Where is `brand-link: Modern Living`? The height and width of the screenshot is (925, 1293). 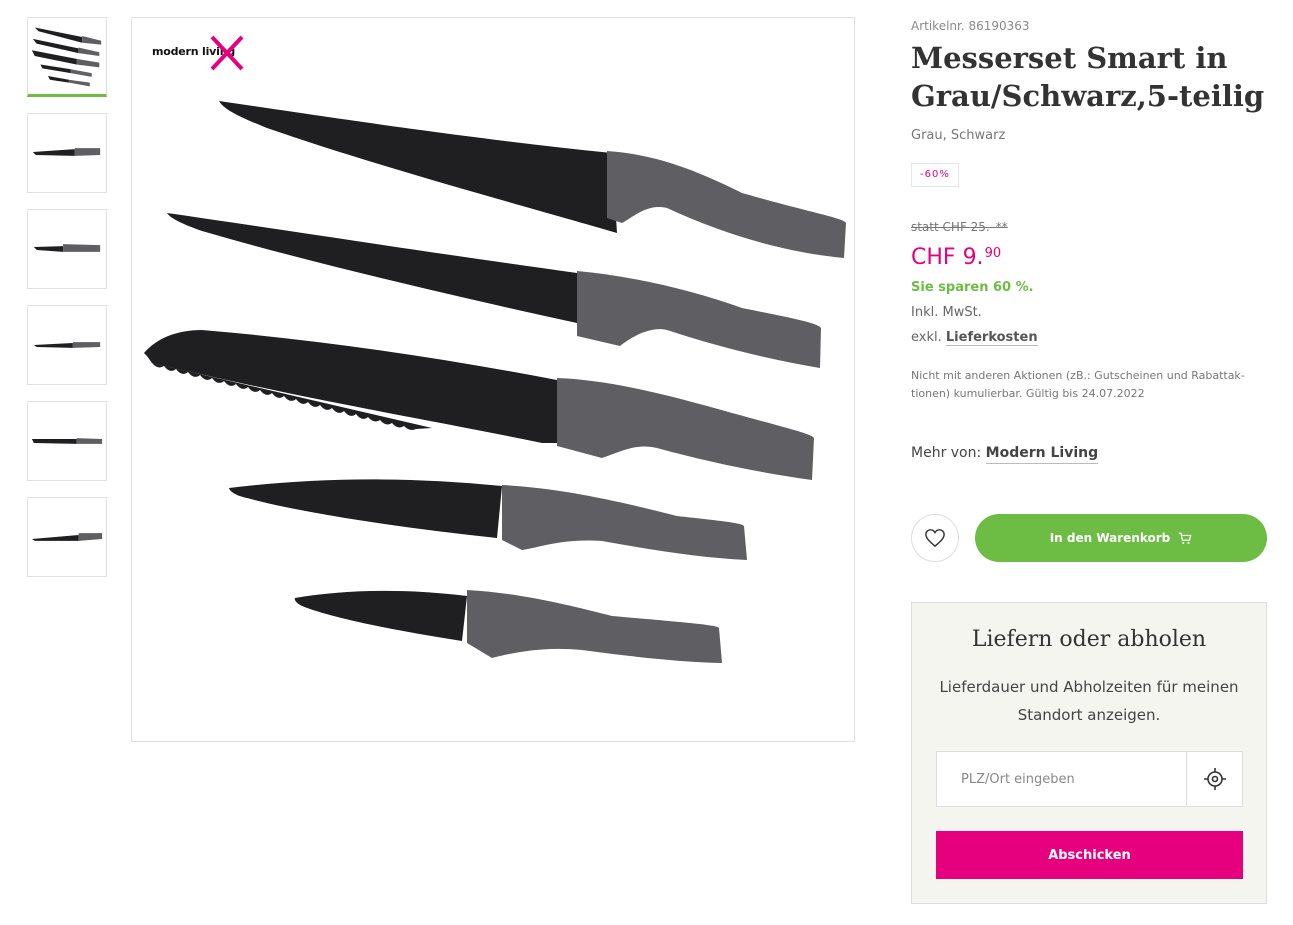
brand-link: Modern Living is located at coordinates (1042, 454).